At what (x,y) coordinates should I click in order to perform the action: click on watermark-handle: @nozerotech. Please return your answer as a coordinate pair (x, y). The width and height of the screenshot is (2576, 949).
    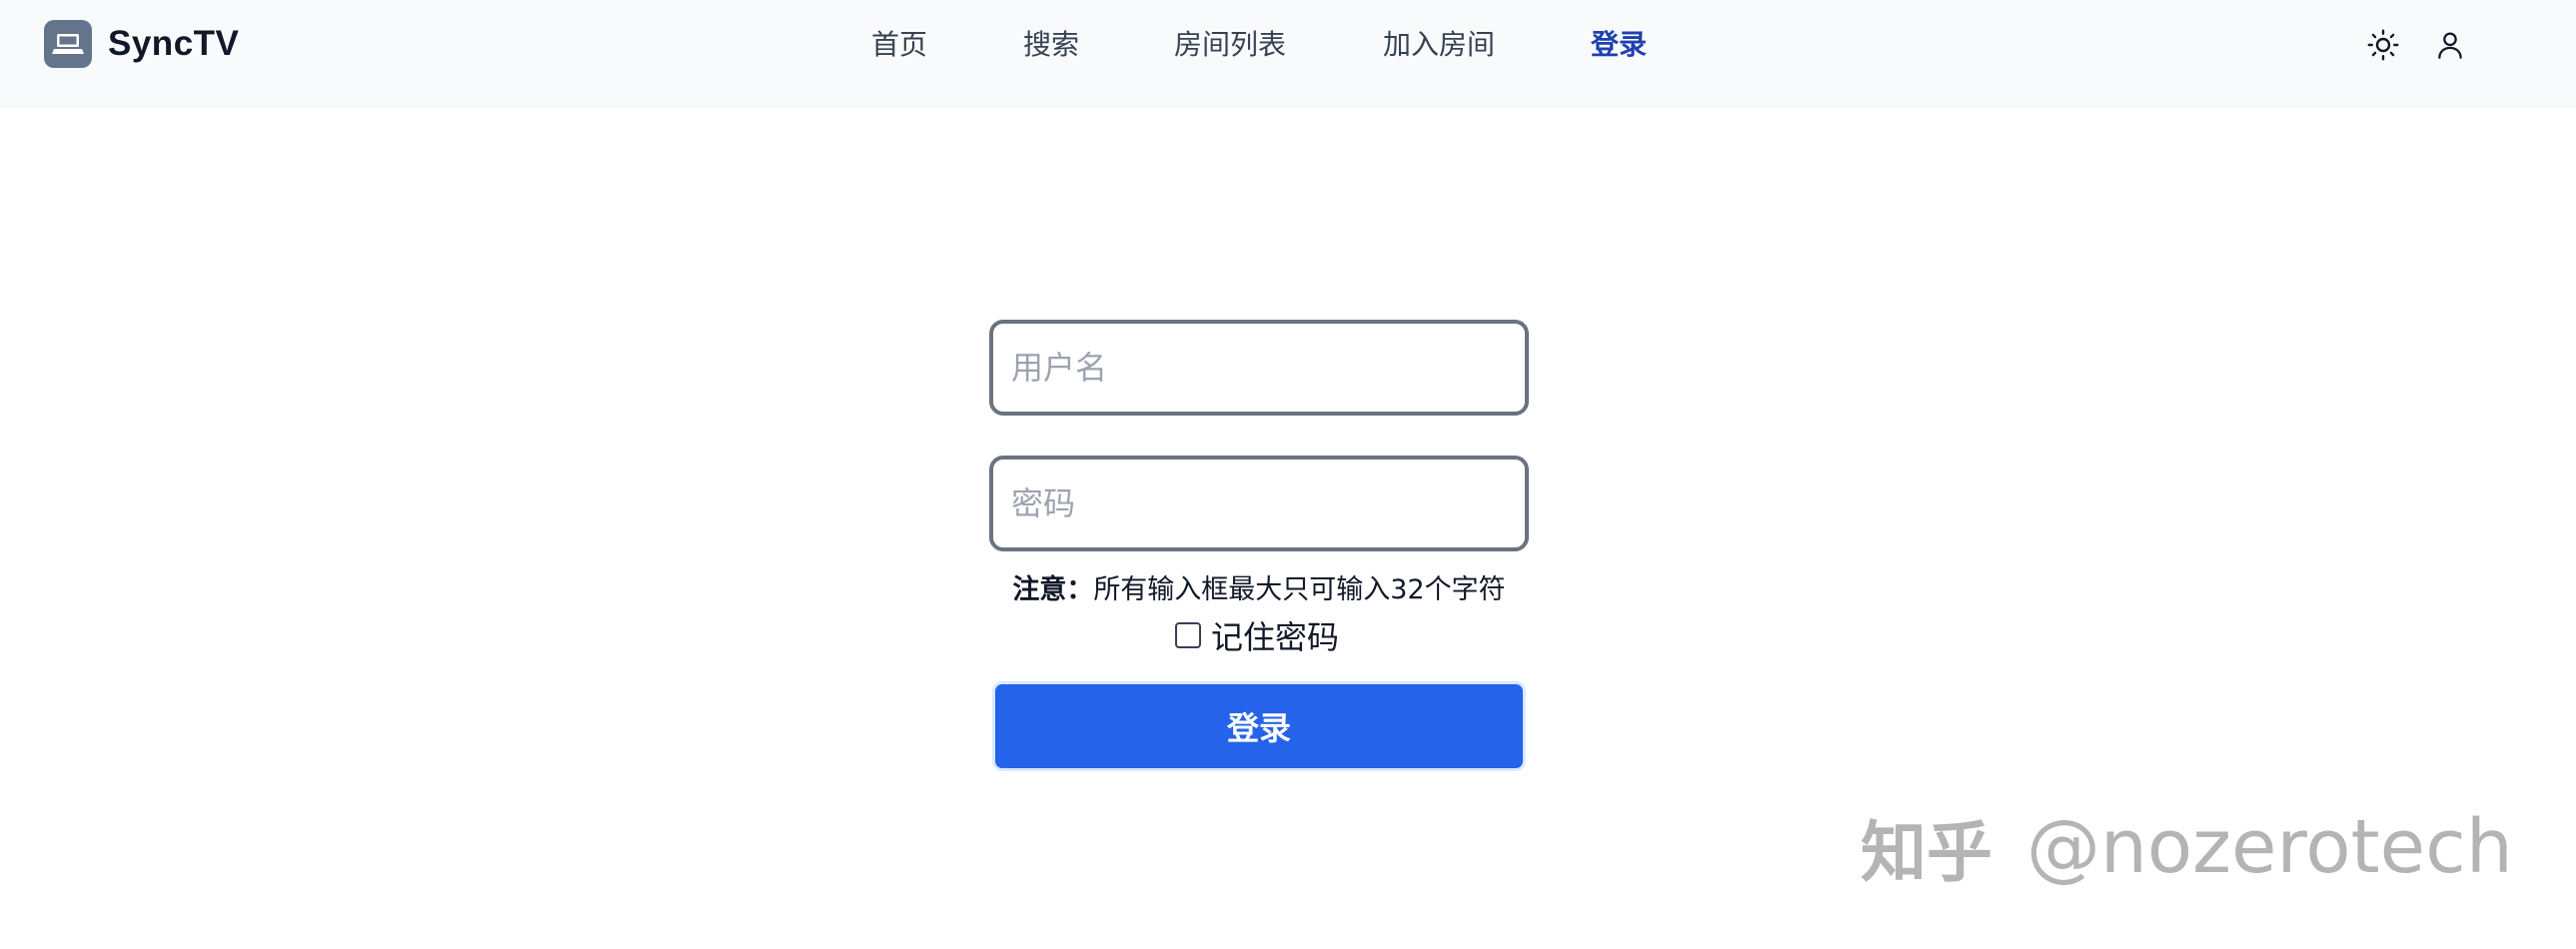
    Looking at the image, I should click on (2269, 847).